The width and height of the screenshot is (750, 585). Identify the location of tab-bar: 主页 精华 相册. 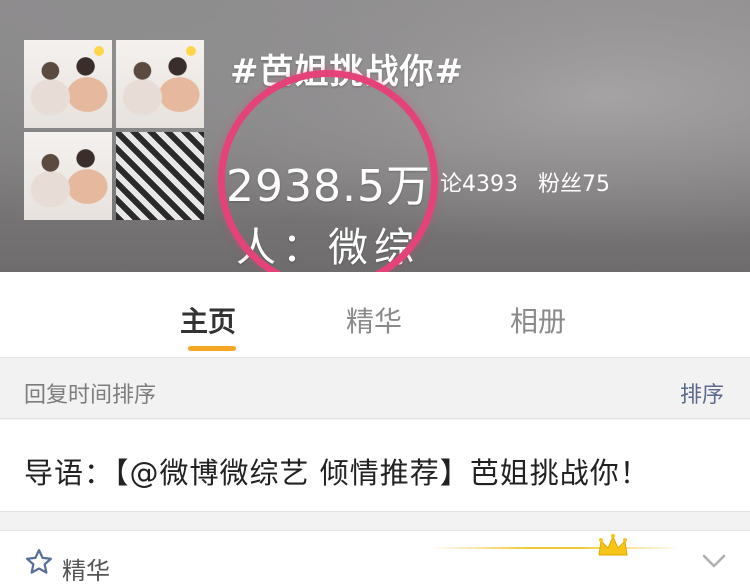
(375, 315).